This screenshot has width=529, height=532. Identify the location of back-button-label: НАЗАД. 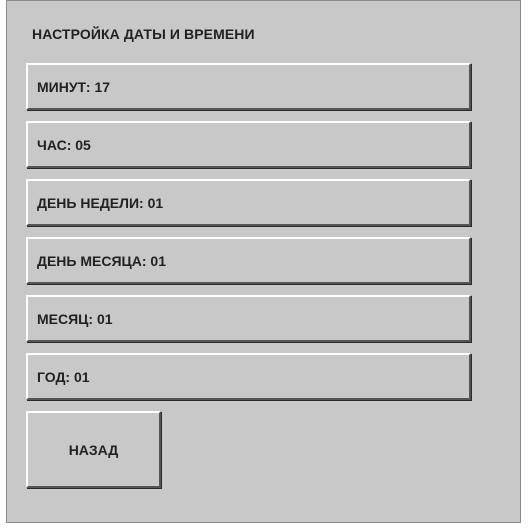
(93, 449).